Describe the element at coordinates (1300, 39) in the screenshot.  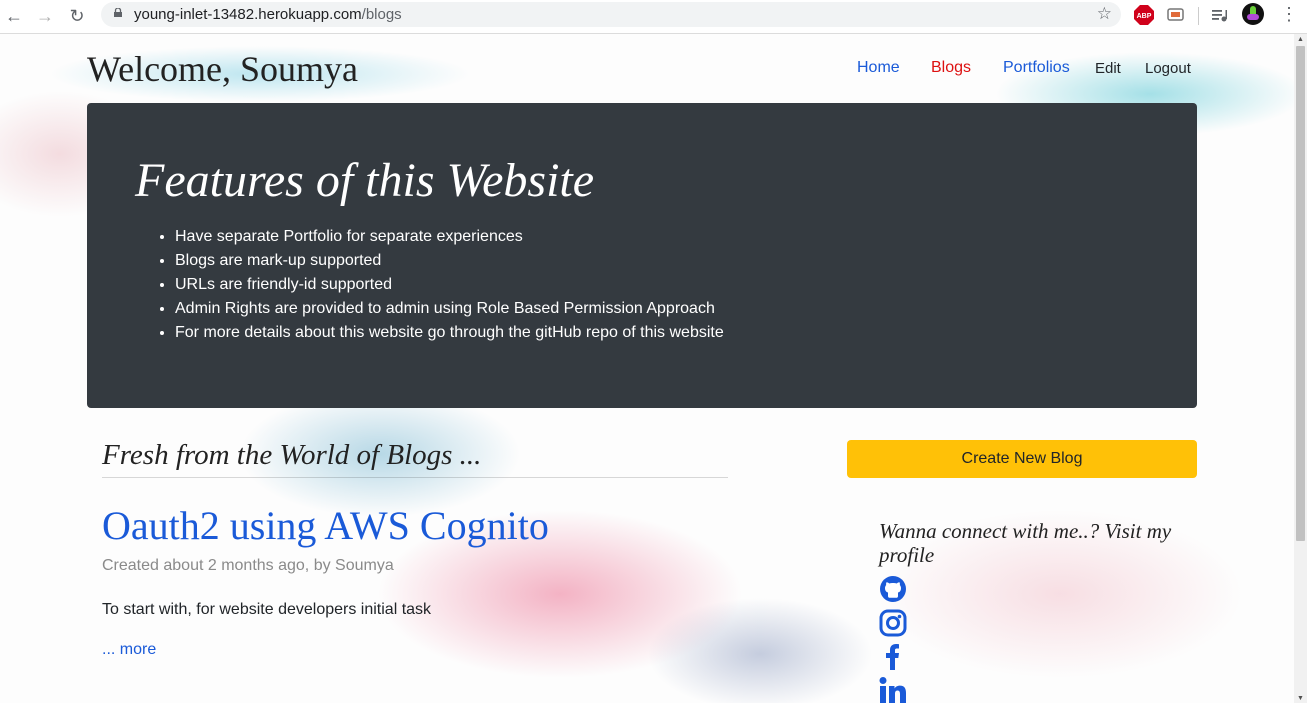
I see `scroll-up-arrow-icon: ▲` at that location.